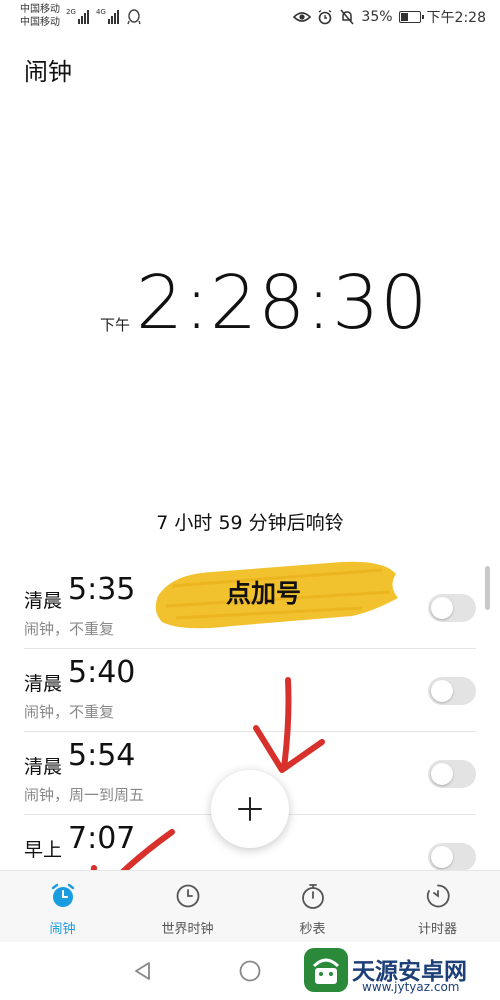 Image resolution: width=500 pixels, height=1000 pixels. I want to click on tab-timer: 计时器, so click(437, 906).